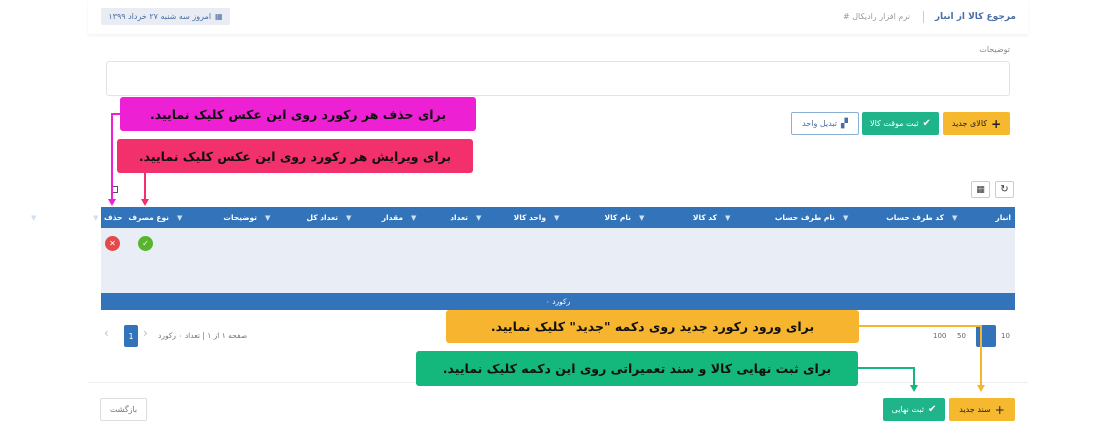 This screenshot has width=1100, height=433. Describe the element at coordinates (961, 336) in the screenshot. I see `page-size-50: 50` at that location.